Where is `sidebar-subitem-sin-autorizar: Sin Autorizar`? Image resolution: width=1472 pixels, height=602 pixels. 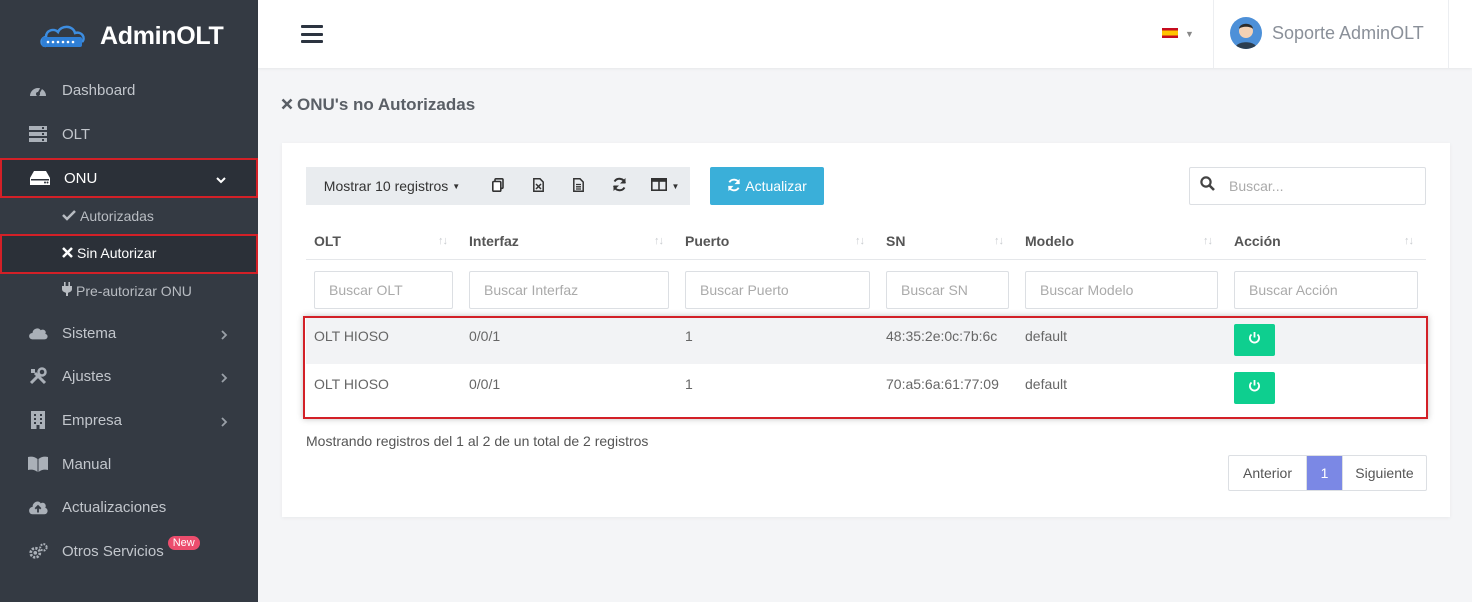 sidebar-subitem-sin-autorizar: Sin Autorizar is located at coordinates (109, 253).